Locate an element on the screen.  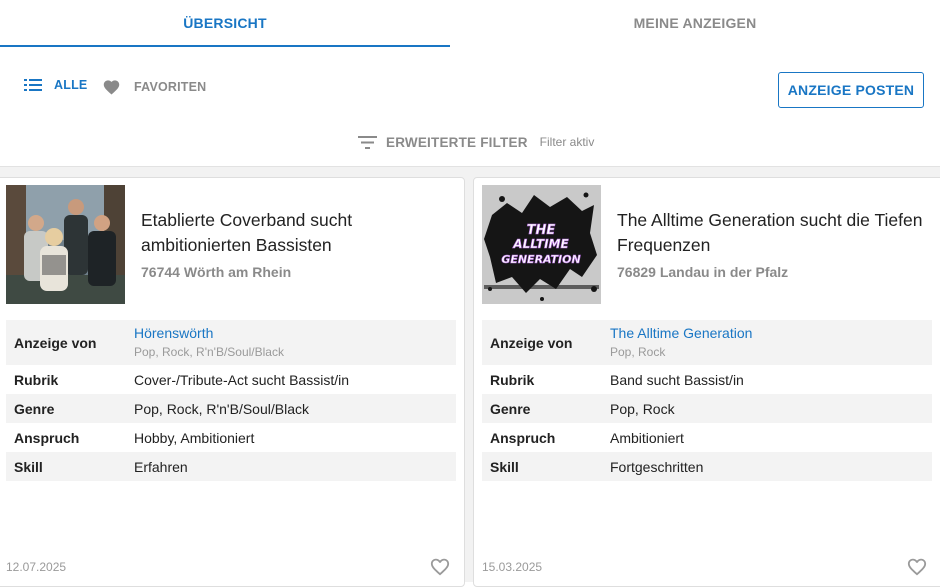
owner-genres: Pop, Rock, R'n'B/Soul/Black is located at coordinates (209, 352).